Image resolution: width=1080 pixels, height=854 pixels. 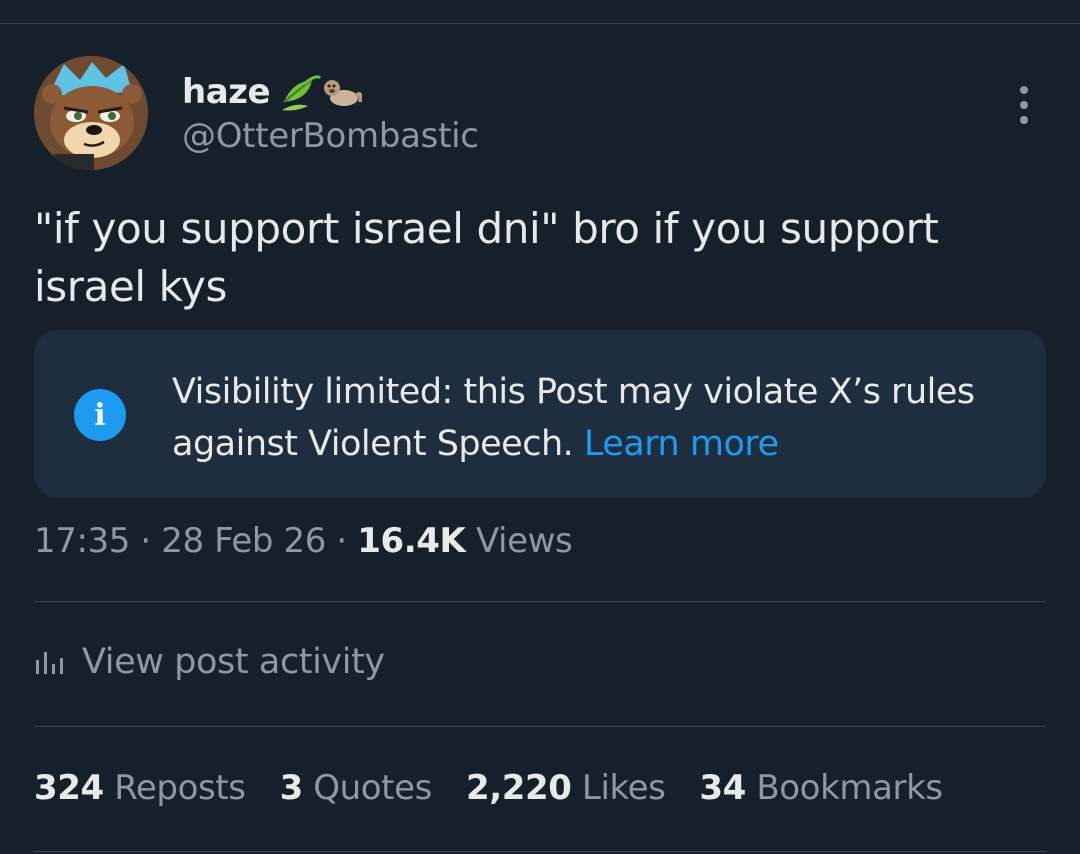 What do you see at coordinates (180, 788) in the screenshot?
I see `reposts-label: Reposts` at bounding box center [180, 788].